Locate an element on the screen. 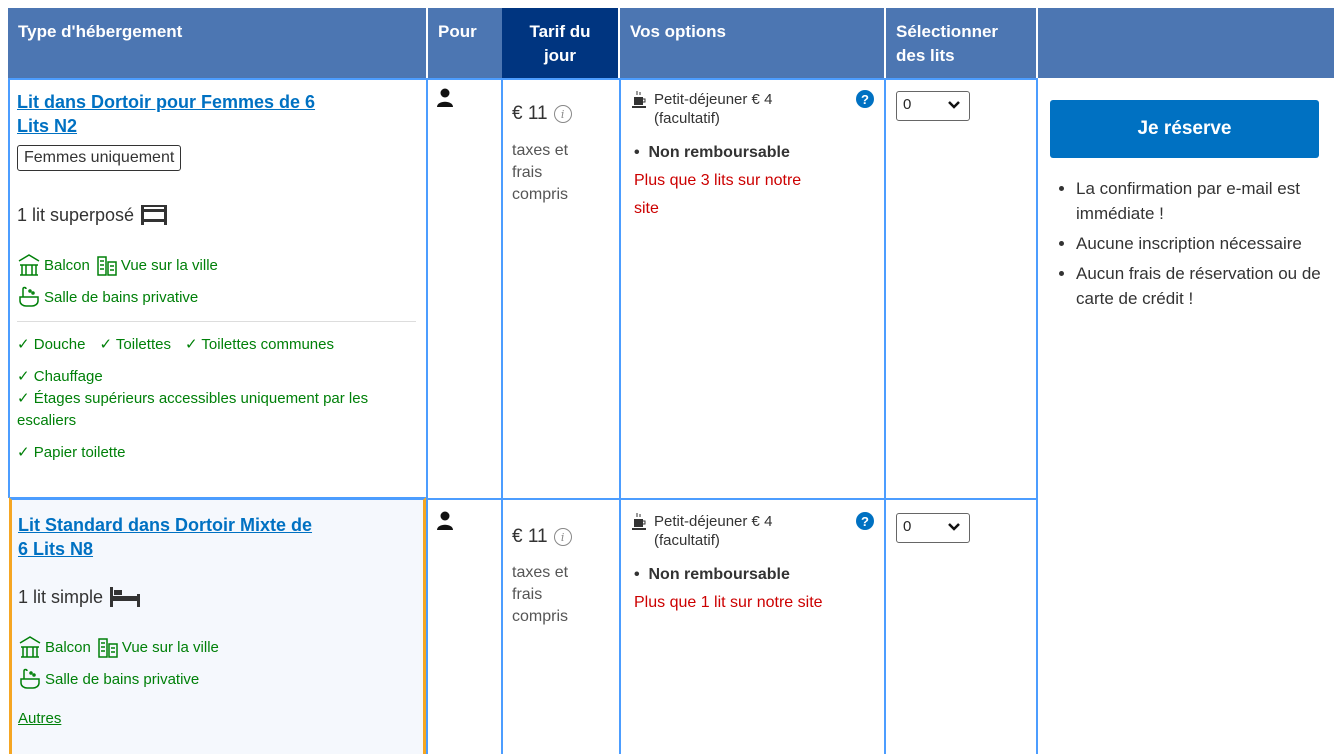  header-select: Sélectionner des lits is located at coordinates (961, 43).